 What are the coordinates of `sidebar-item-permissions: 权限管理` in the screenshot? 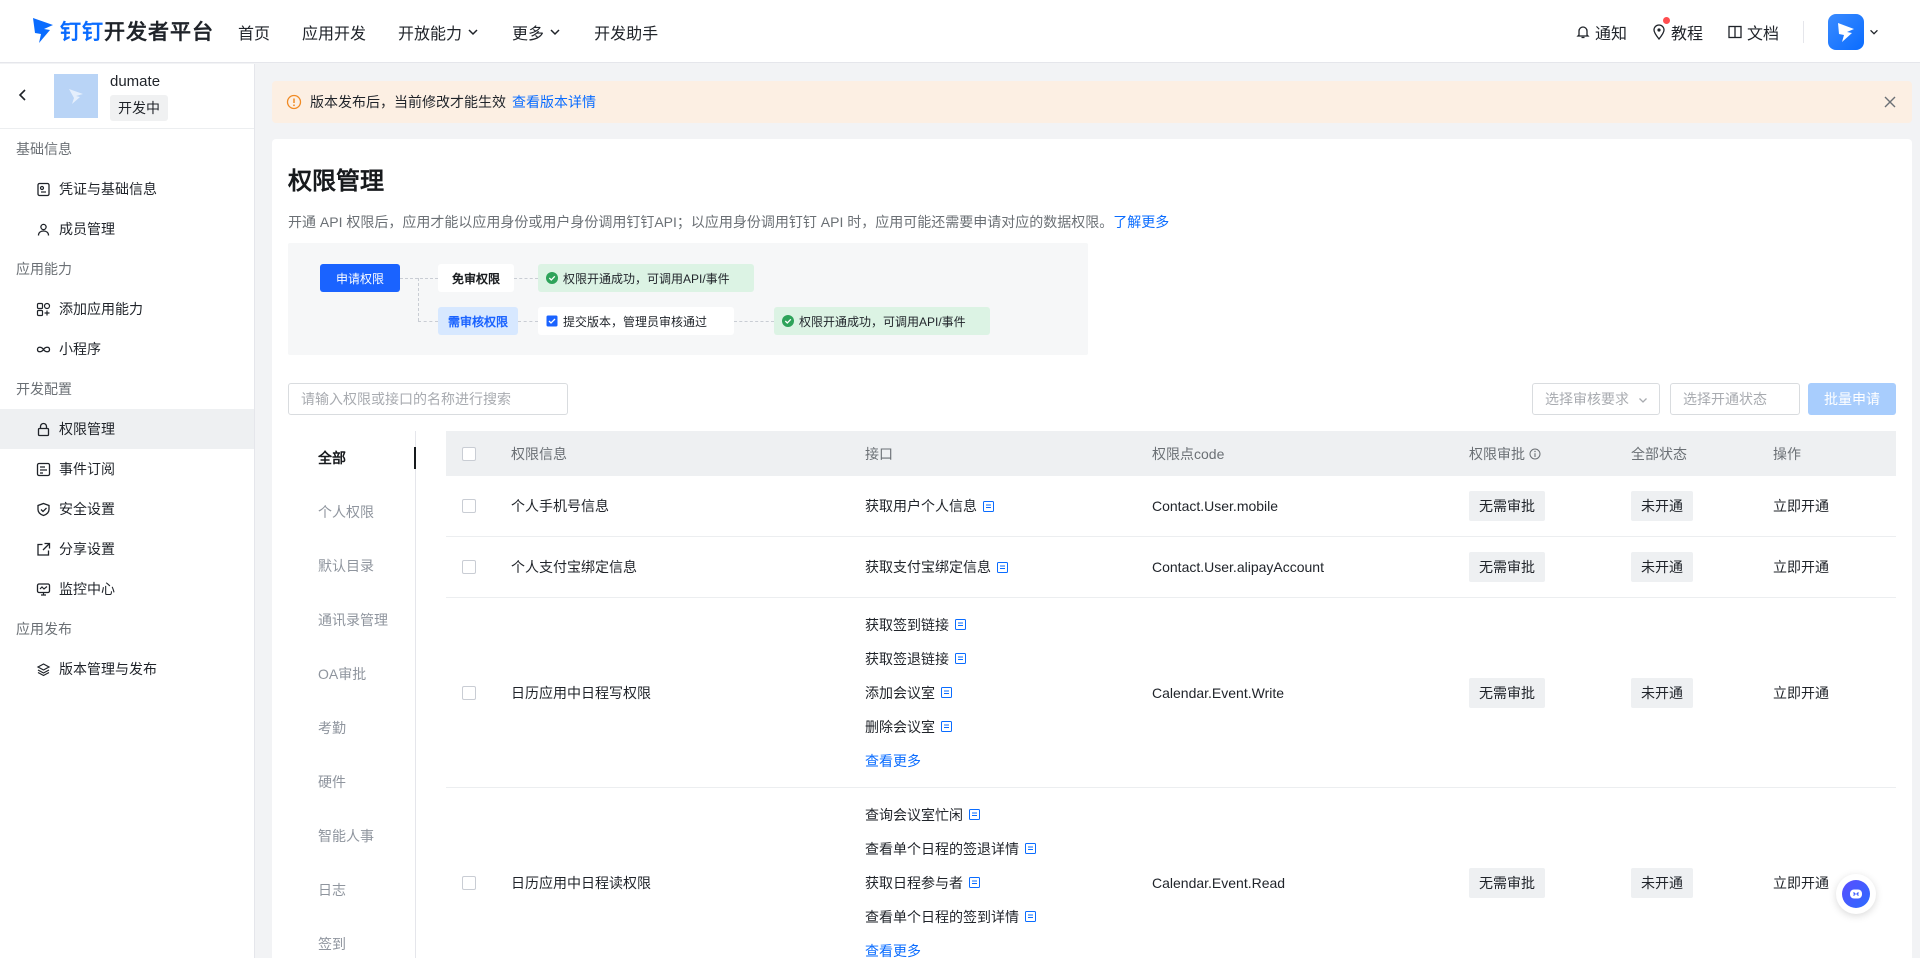 It's located at (127, 429).